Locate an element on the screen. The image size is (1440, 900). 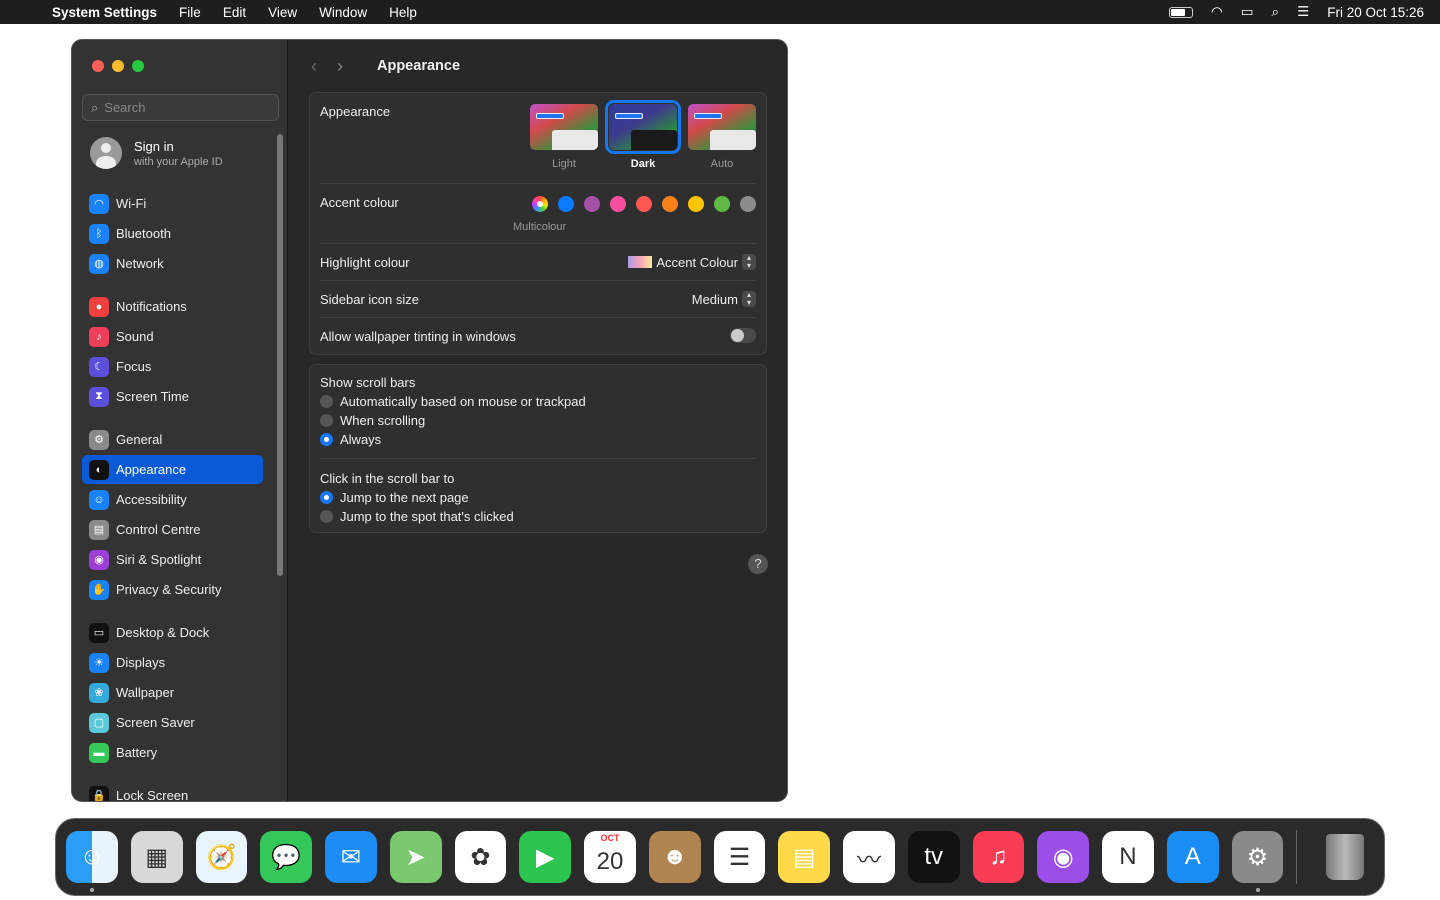
apple-id-signin: Sign in with your Apple ID is located at coordinates (156, 153).